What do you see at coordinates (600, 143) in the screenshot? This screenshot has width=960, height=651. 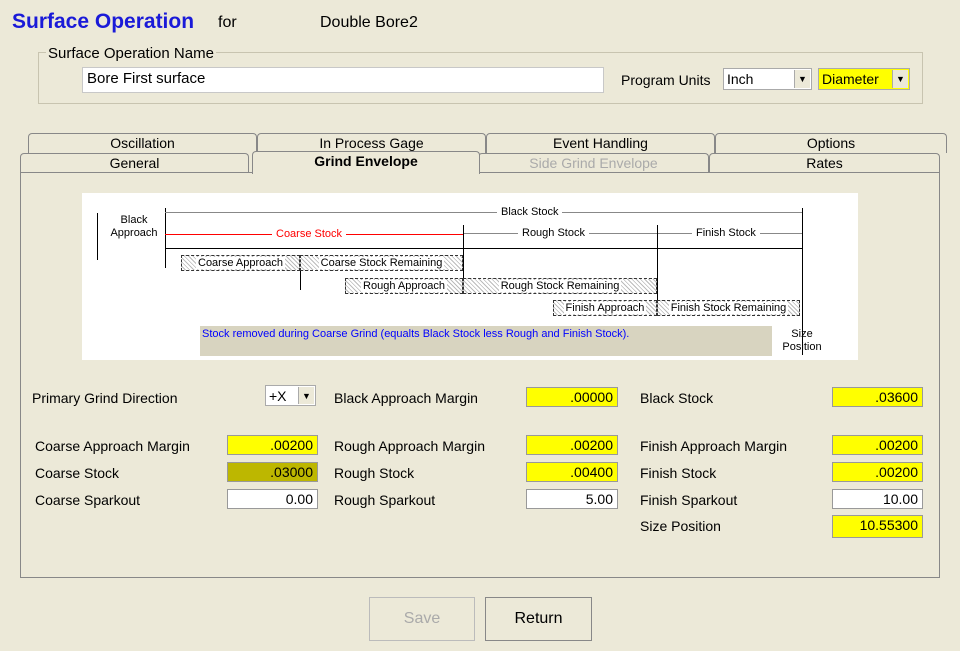 I see `tab-event-handling: Event Handling` at bounding box center [600, 143].